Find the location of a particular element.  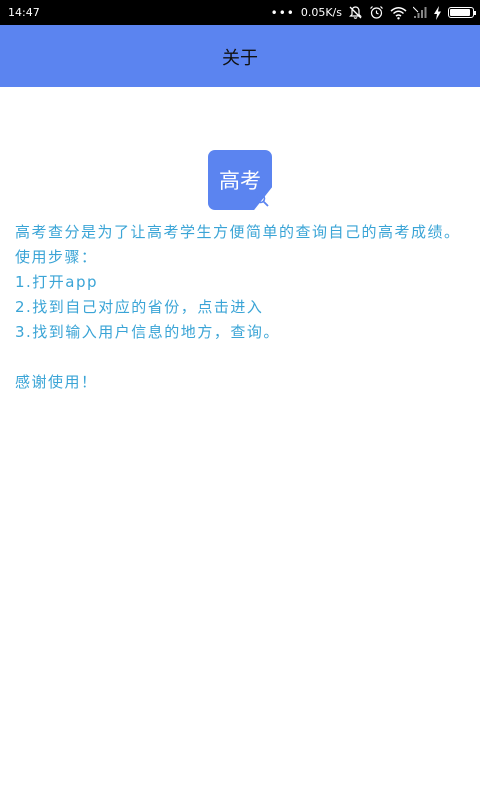

notification-dots: ••• is located at coordinates (282, 12).